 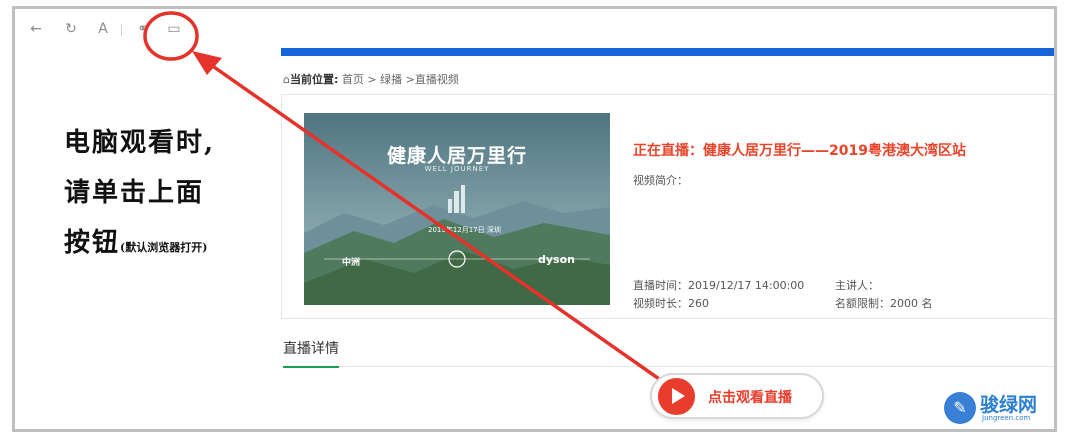 What do you see at coordinates (911, 303) in the screenshot?
I see `quota-value: 2000 名` at bounding box center [911, 303].